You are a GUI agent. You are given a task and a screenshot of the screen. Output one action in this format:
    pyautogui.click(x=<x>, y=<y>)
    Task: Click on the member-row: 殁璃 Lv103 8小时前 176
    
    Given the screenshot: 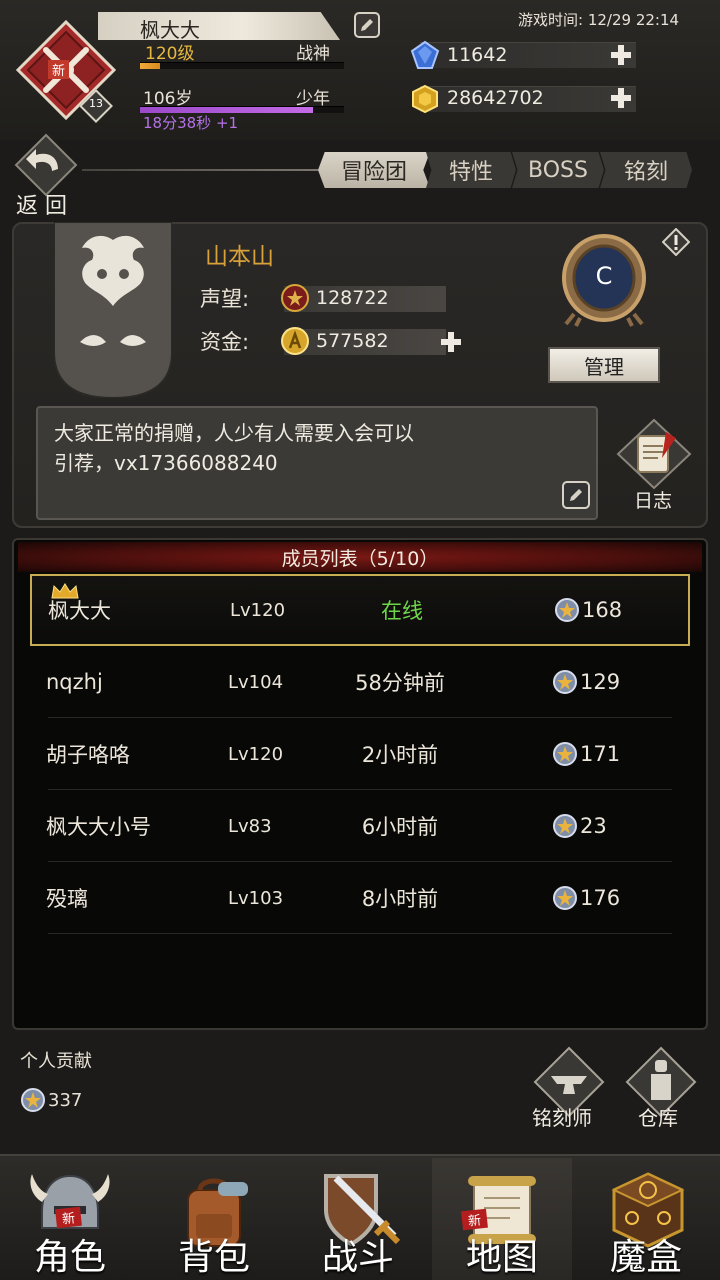 What is the action you would take?
    pyautogui.click(x=360, y=898)
    